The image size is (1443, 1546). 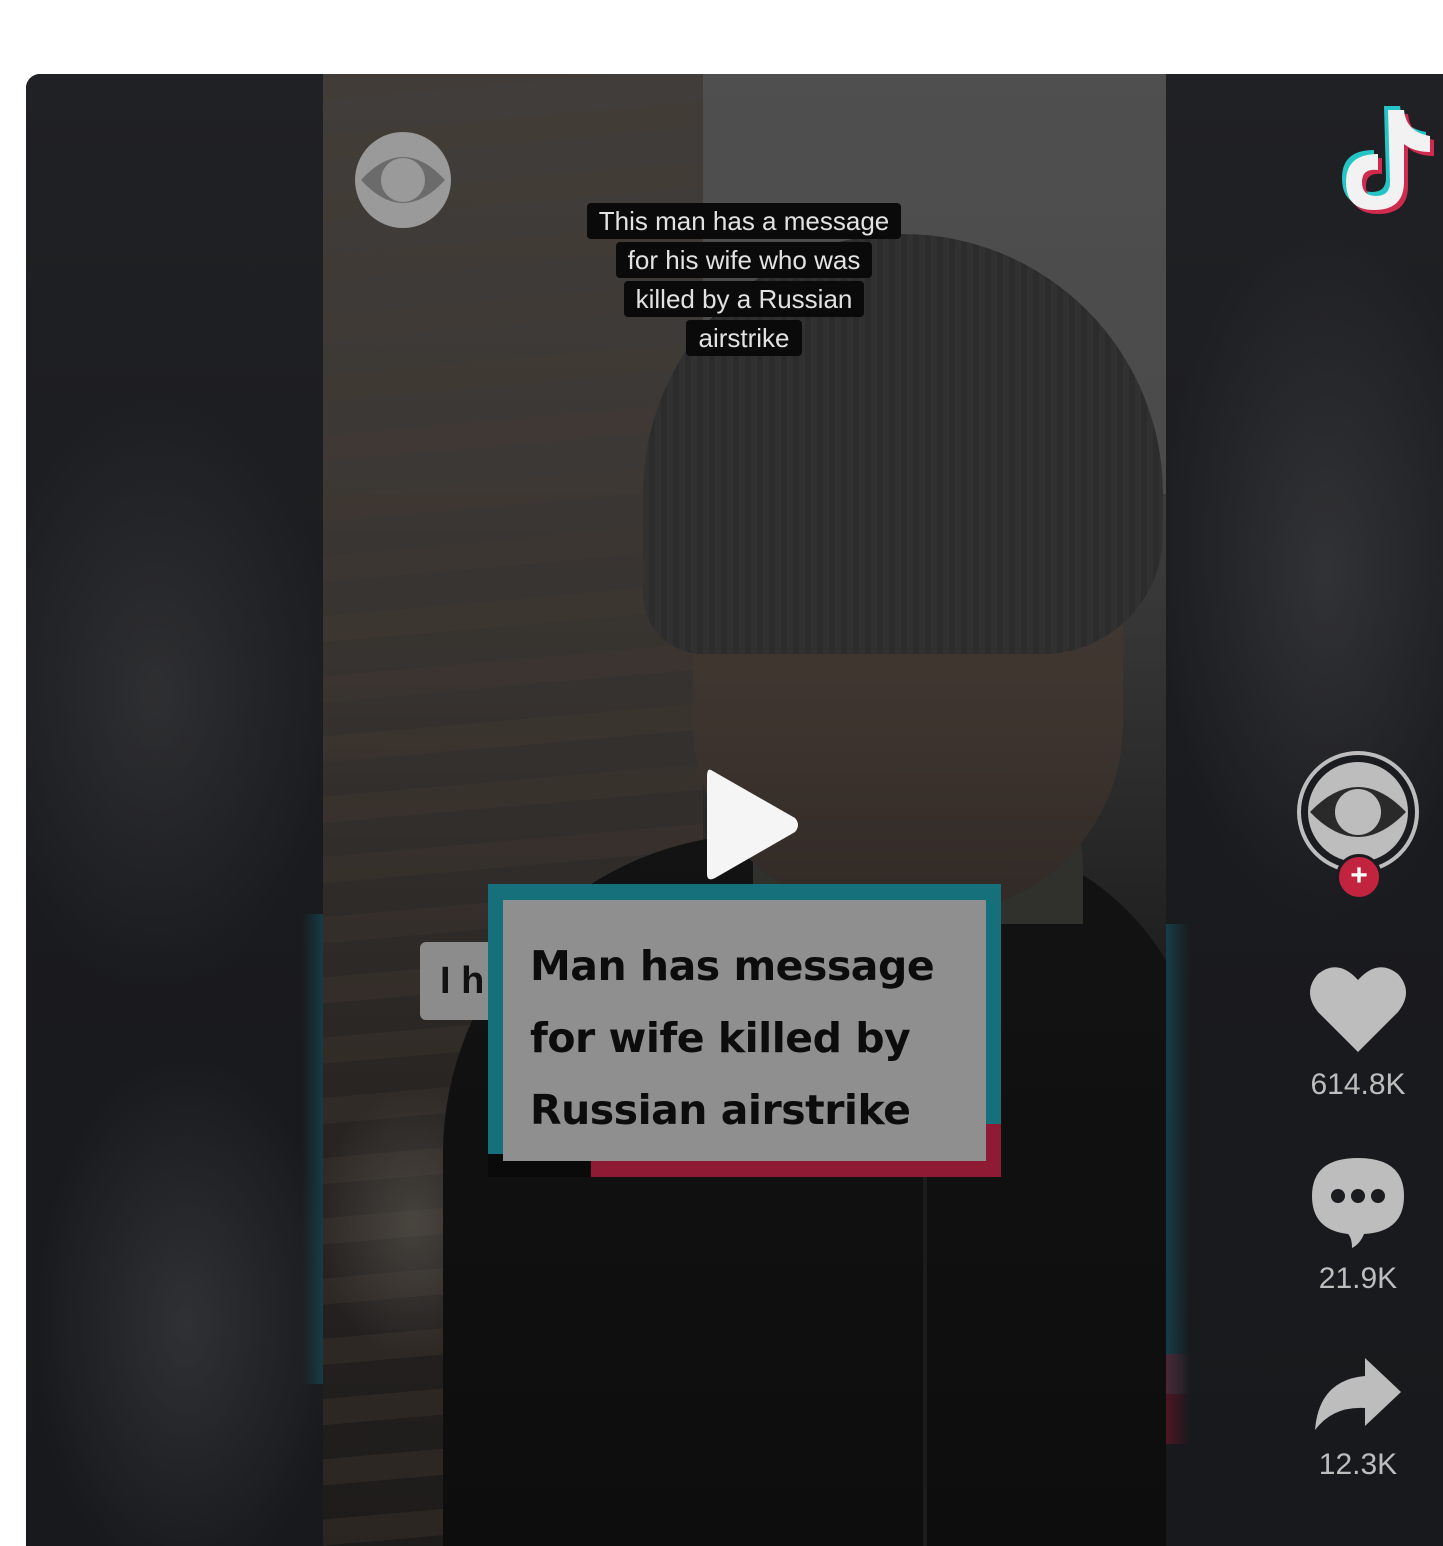 What do you see at coordinates (732, 966) in the screenshot?
I see `title-card-line: Man has message` at bounding box center [732, 966].